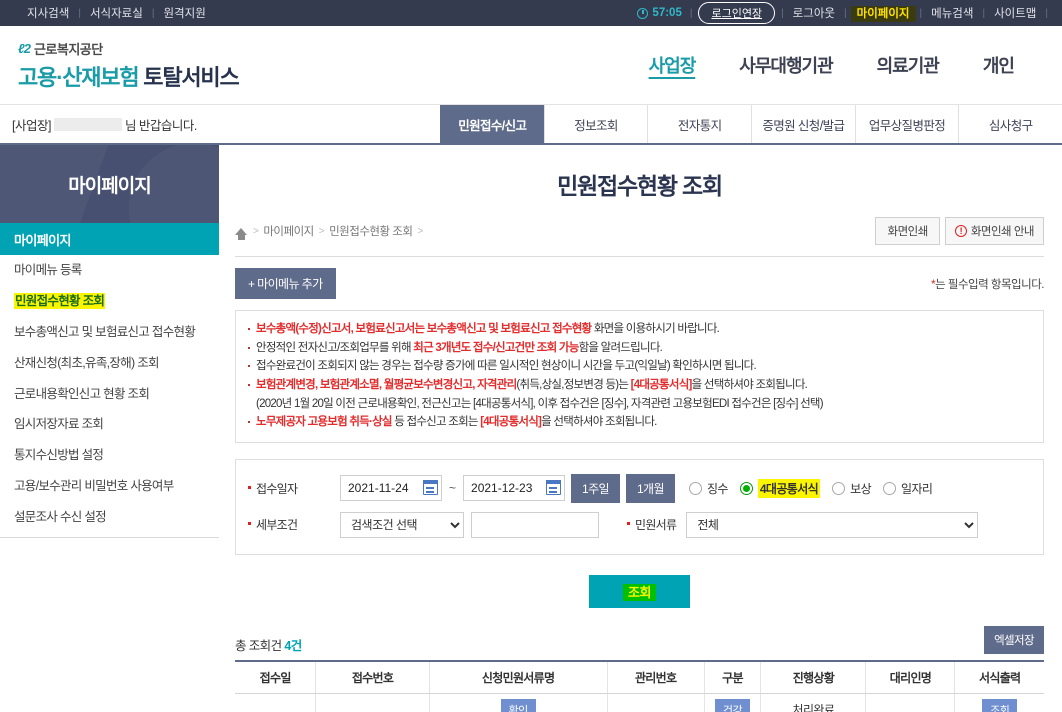 This screenshot has width=1062, height=712. Describe the element at coordinates (68, 49) in the screenshot. I see `logo-corp-name: 근로복지공단` at that location.